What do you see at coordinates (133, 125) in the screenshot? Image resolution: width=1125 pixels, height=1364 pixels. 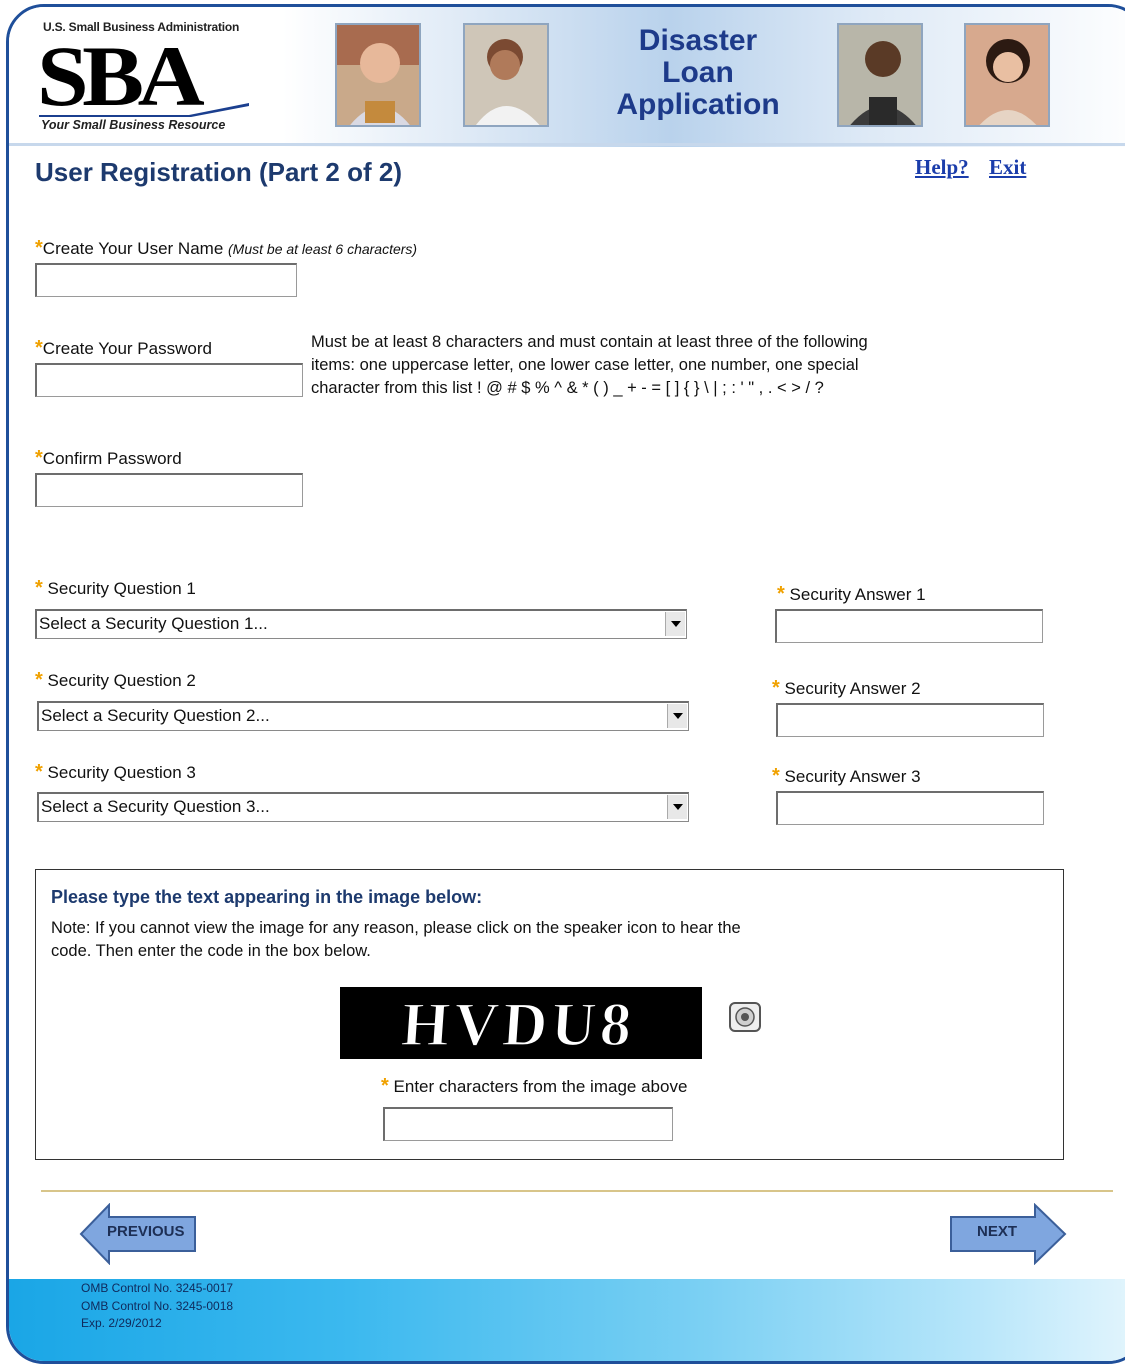 I see `logo-tagline: Your Small Business Resource` at bounding box center [133, 125].